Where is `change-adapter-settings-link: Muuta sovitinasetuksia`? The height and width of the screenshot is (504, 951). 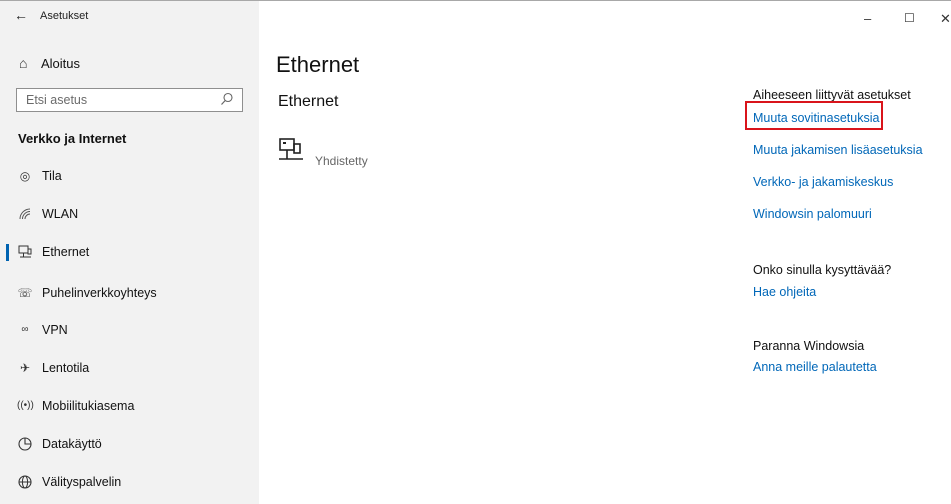 change-adapter-settings-link: Muuta sovitinasetuksia is located at coordinates (816, 118).